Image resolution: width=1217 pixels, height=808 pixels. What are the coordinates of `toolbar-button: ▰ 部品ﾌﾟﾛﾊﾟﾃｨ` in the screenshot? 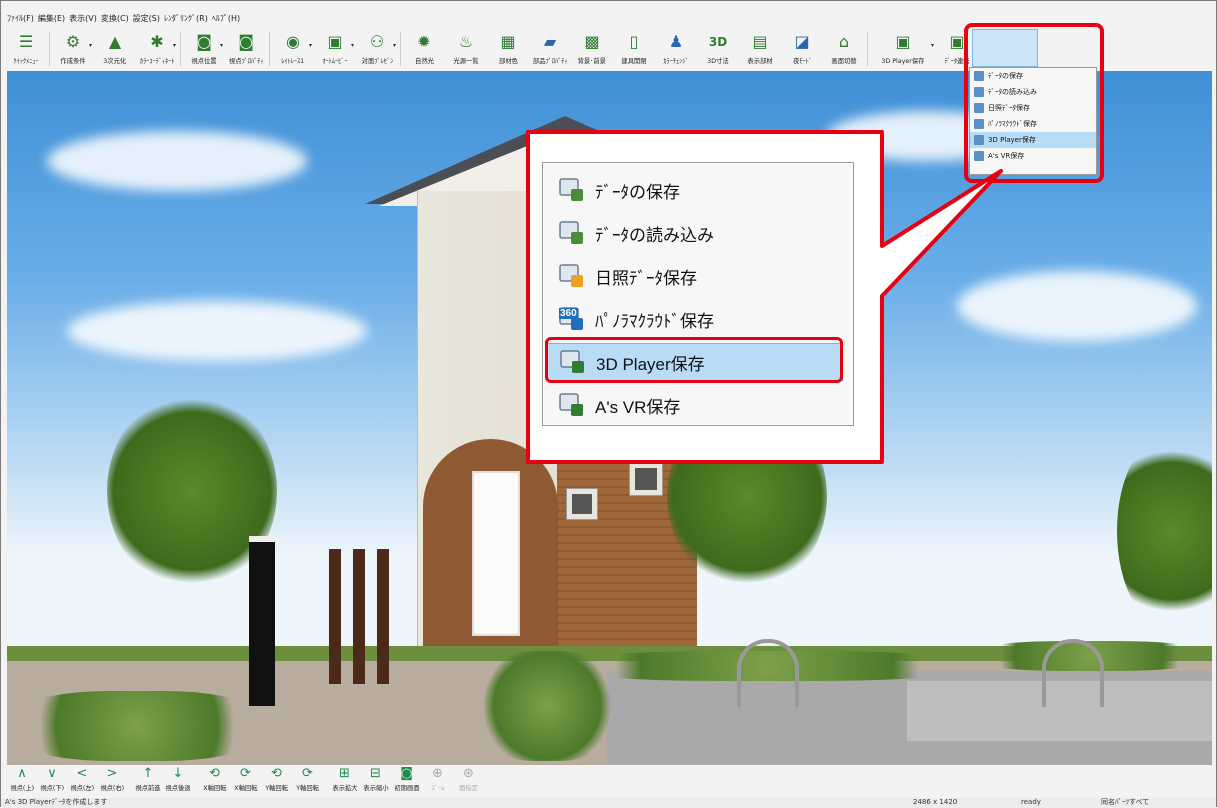 It's located at (550, 49).